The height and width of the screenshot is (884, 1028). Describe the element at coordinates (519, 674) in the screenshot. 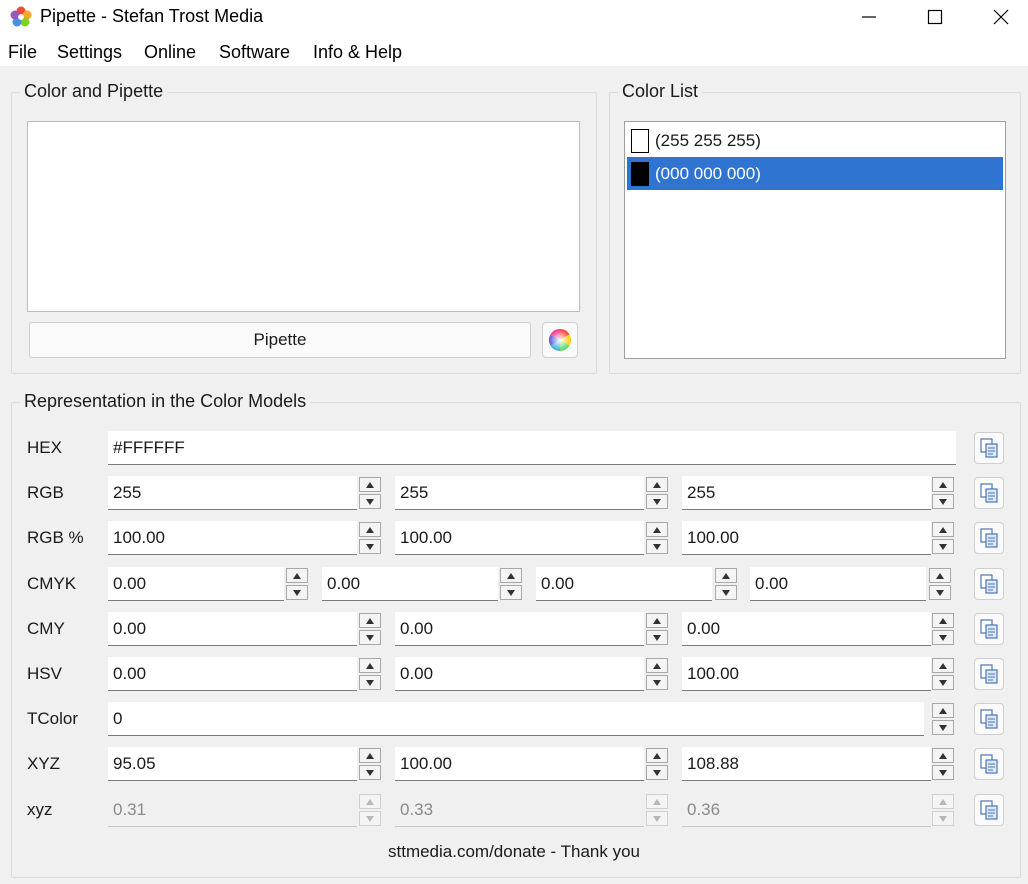

I see `hsv-field-2: 0.00` at that location.